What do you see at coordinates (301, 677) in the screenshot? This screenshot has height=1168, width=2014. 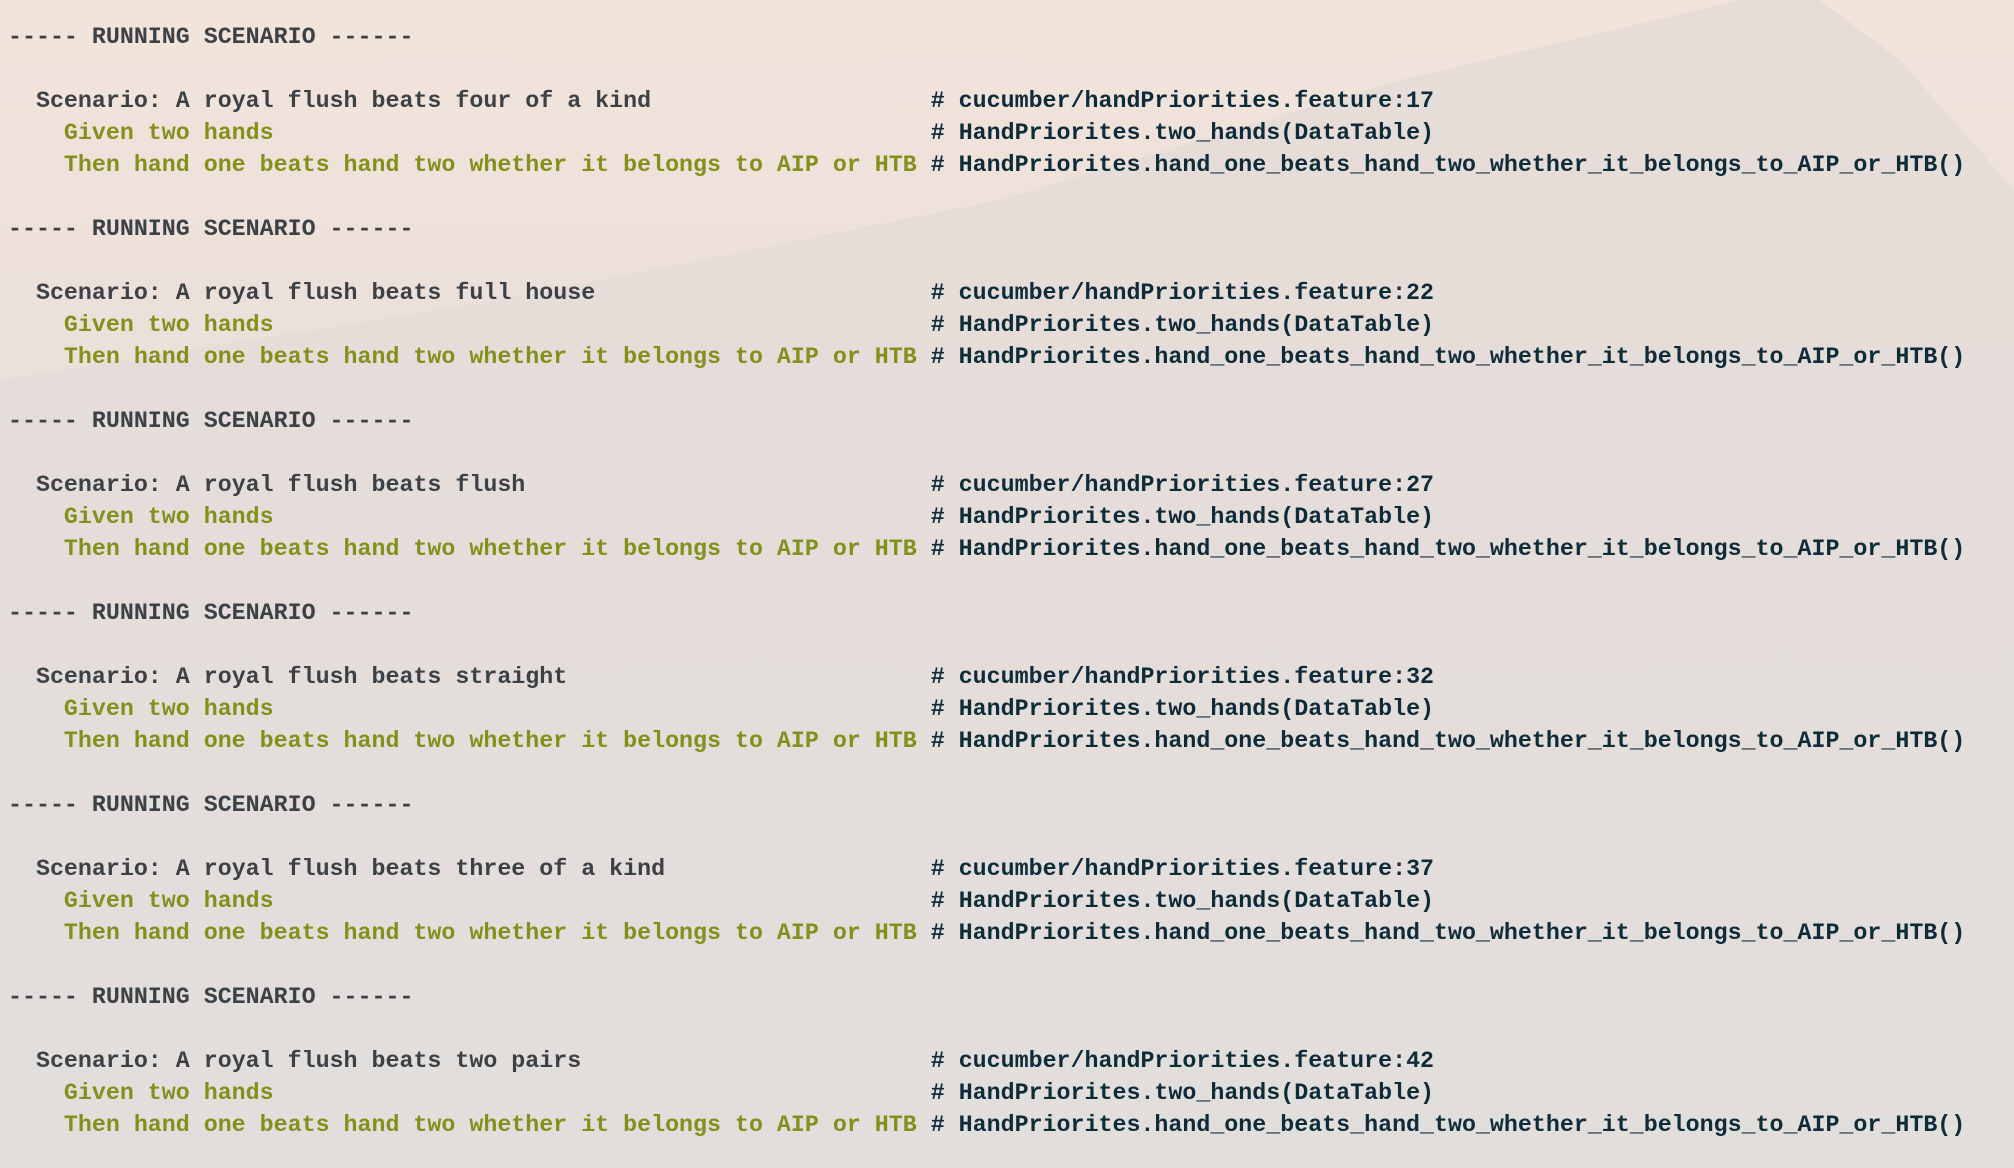 I see `scenario-title: Scenario: A royal flush beats straight` at bounding box center [301, 677].